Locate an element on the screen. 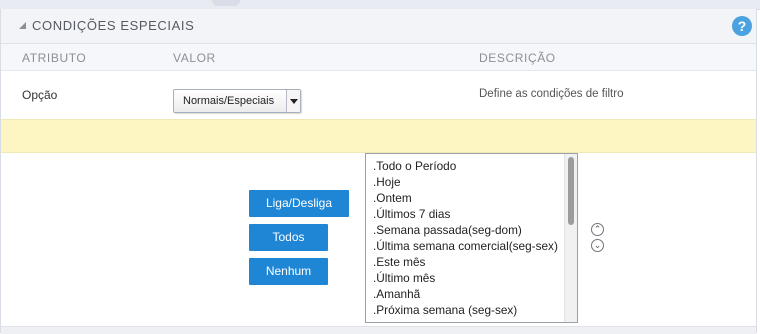  scrollbar-thumb is located at coordinates (571, 191).